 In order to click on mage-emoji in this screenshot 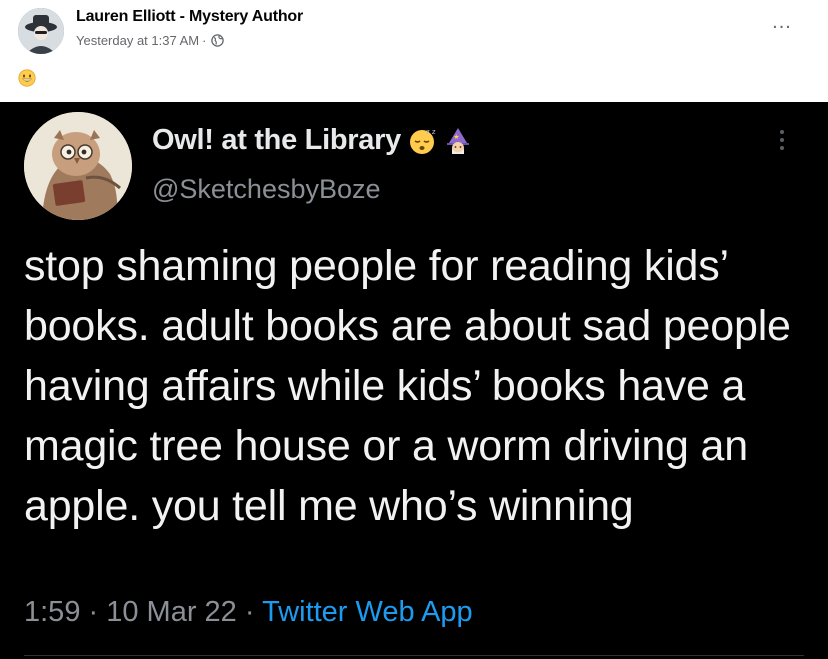, I will do `click(458, 141)`.